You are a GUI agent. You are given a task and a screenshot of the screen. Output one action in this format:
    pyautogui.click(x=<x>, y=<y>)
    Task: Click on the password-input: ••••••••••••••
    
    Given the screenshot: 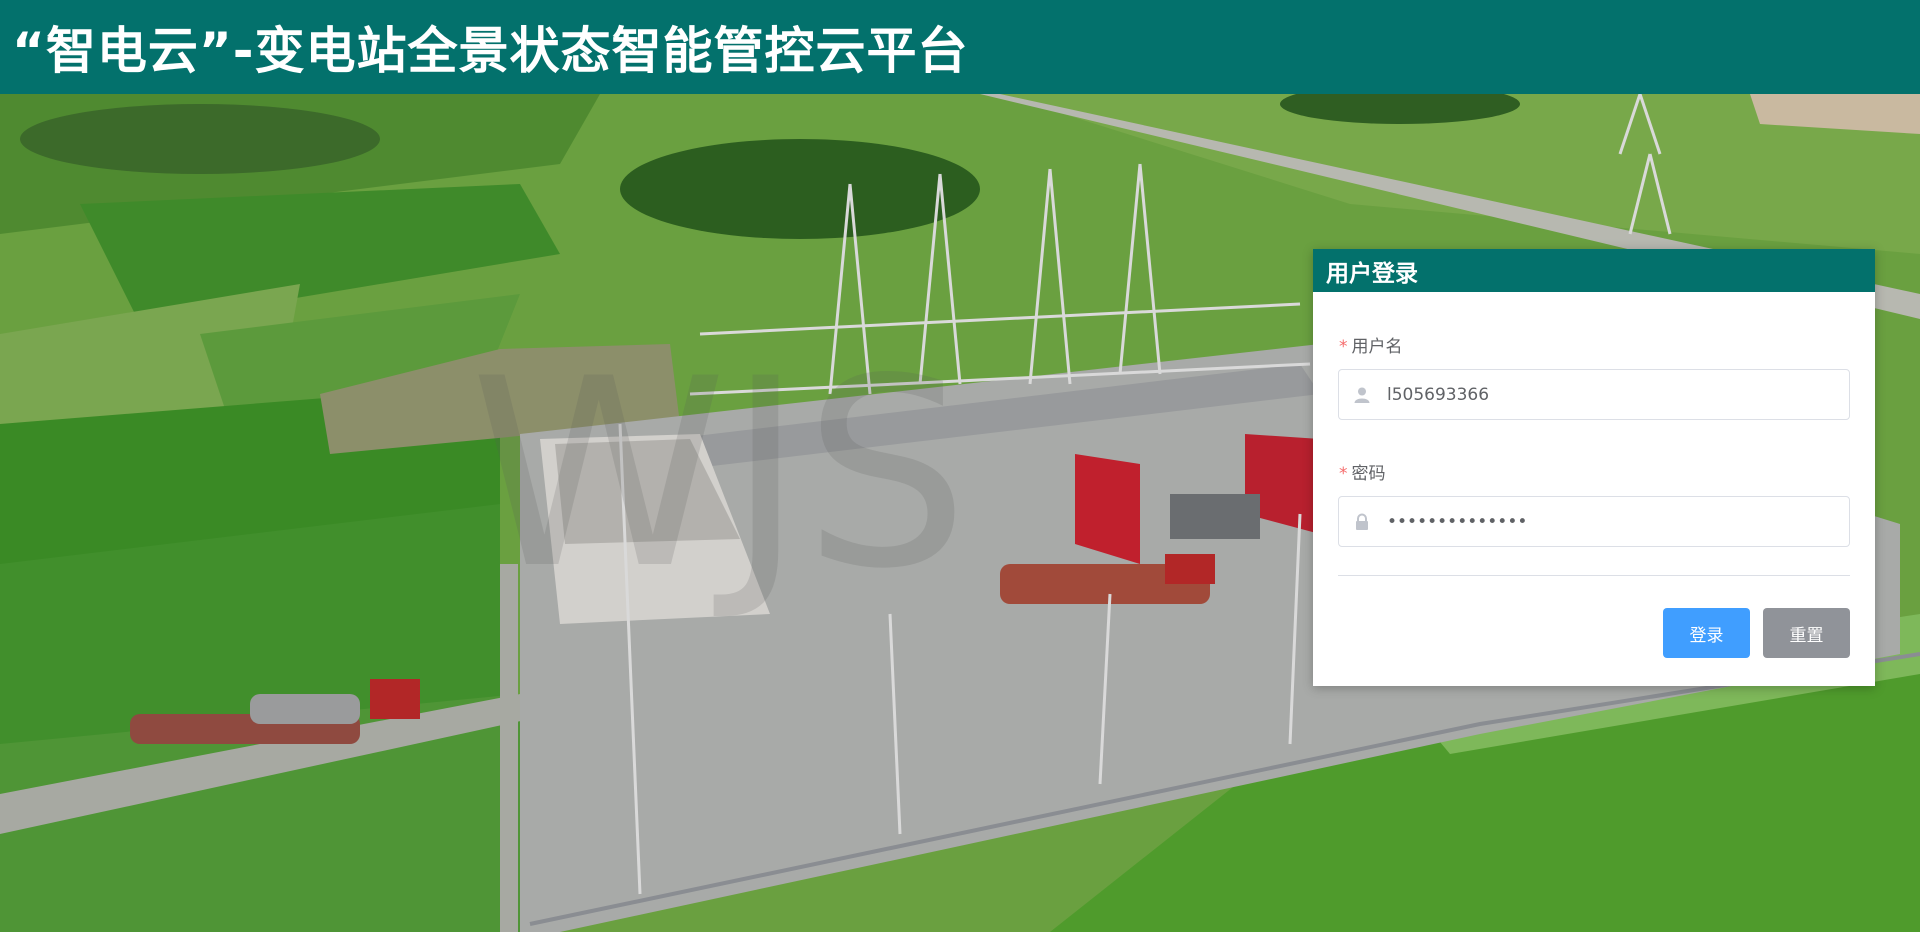 What is the action you would take?
    pyautogui.click(x=1594, y=521)
    